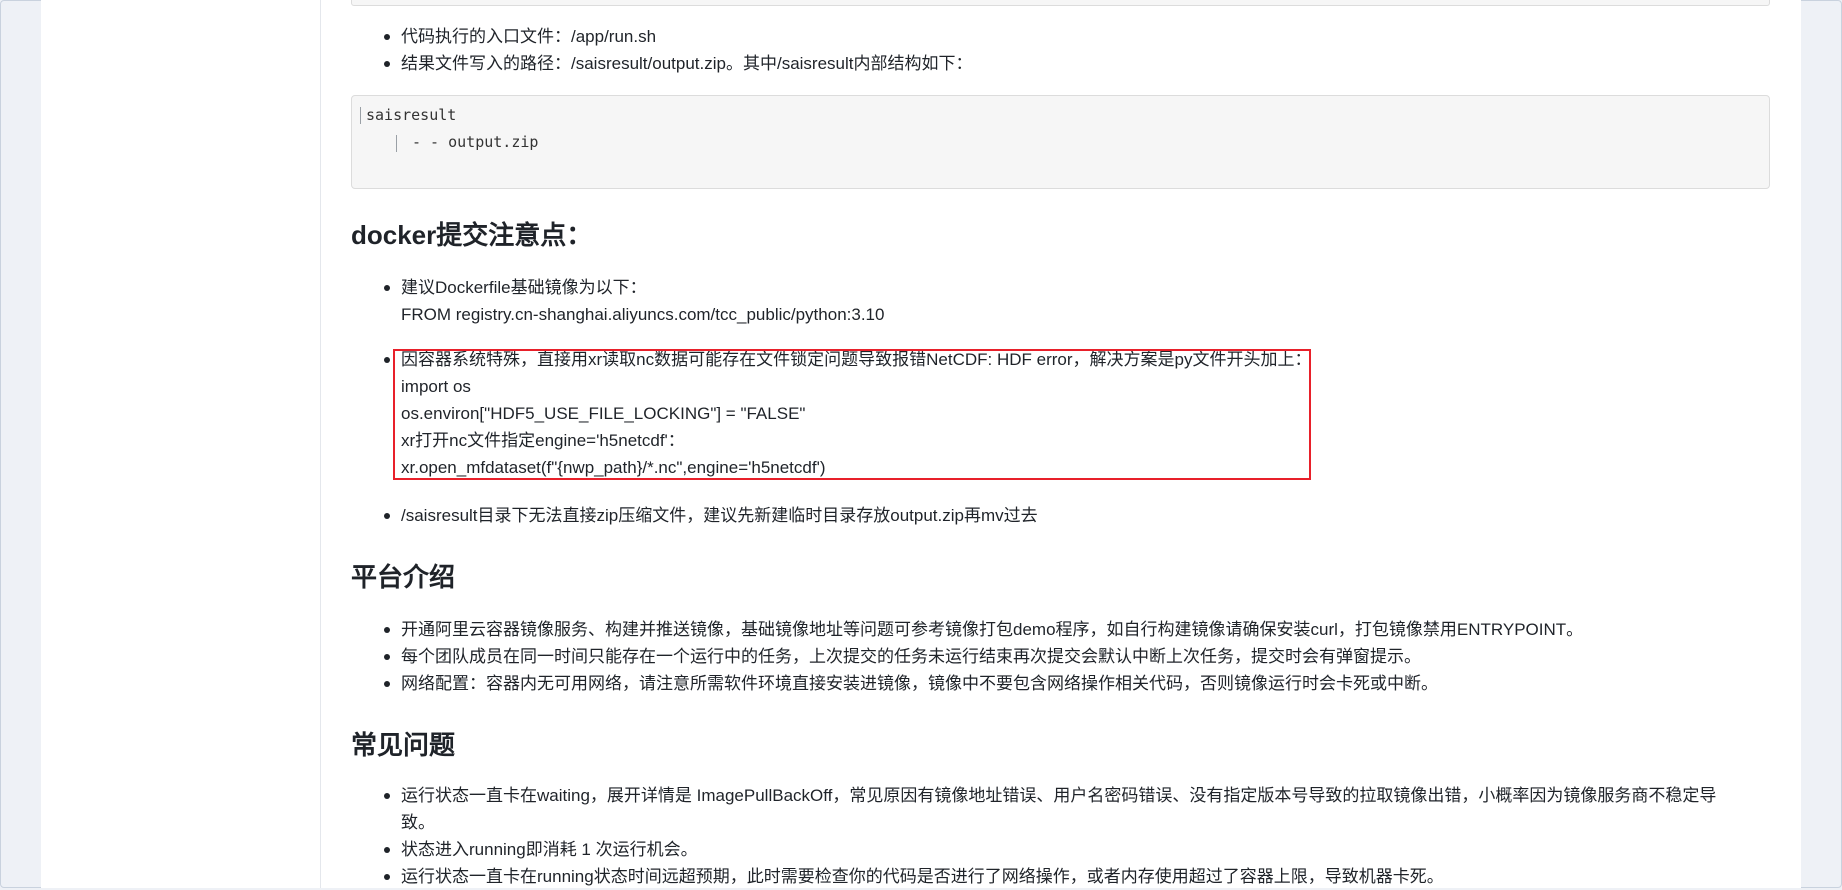  Describe the element at coordinates (472, 235) in the screenshot. I see `docker-heading: docker提交注意点：` at that location.